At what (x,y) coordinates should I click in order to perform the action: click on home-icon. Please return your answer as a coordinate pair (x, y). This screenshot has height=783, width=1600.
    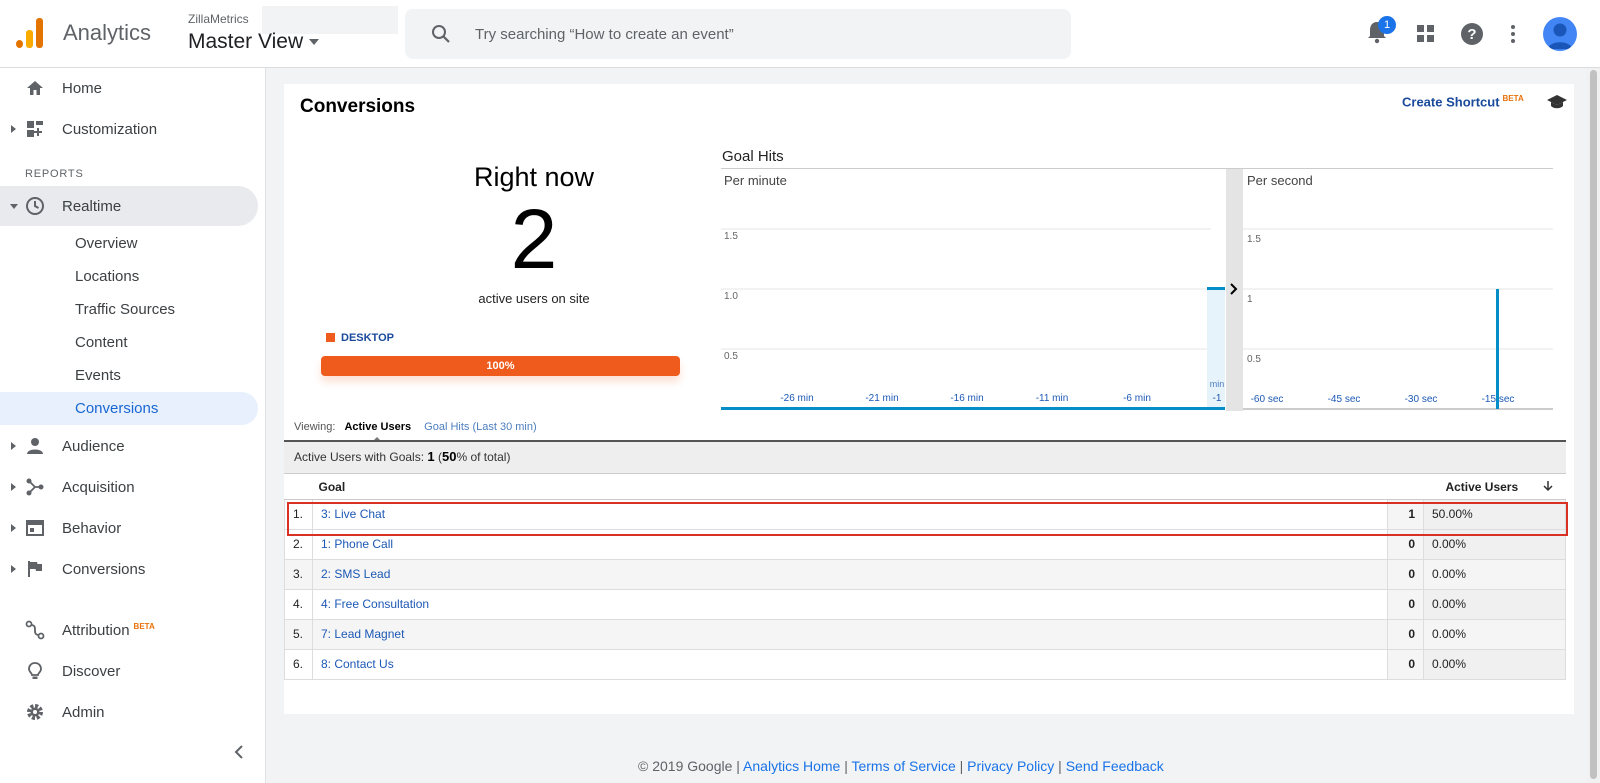
    Looking at the image, I should click on (35, 88).